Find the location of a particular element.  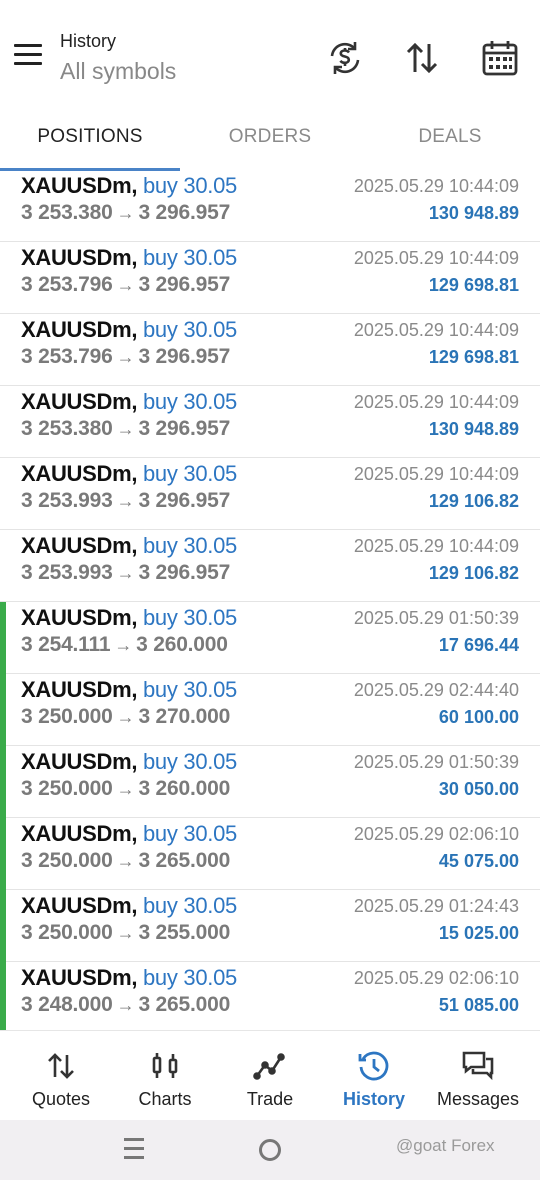

system-navigation-bar: @goat Forex is located at coordinates (270, 1150).